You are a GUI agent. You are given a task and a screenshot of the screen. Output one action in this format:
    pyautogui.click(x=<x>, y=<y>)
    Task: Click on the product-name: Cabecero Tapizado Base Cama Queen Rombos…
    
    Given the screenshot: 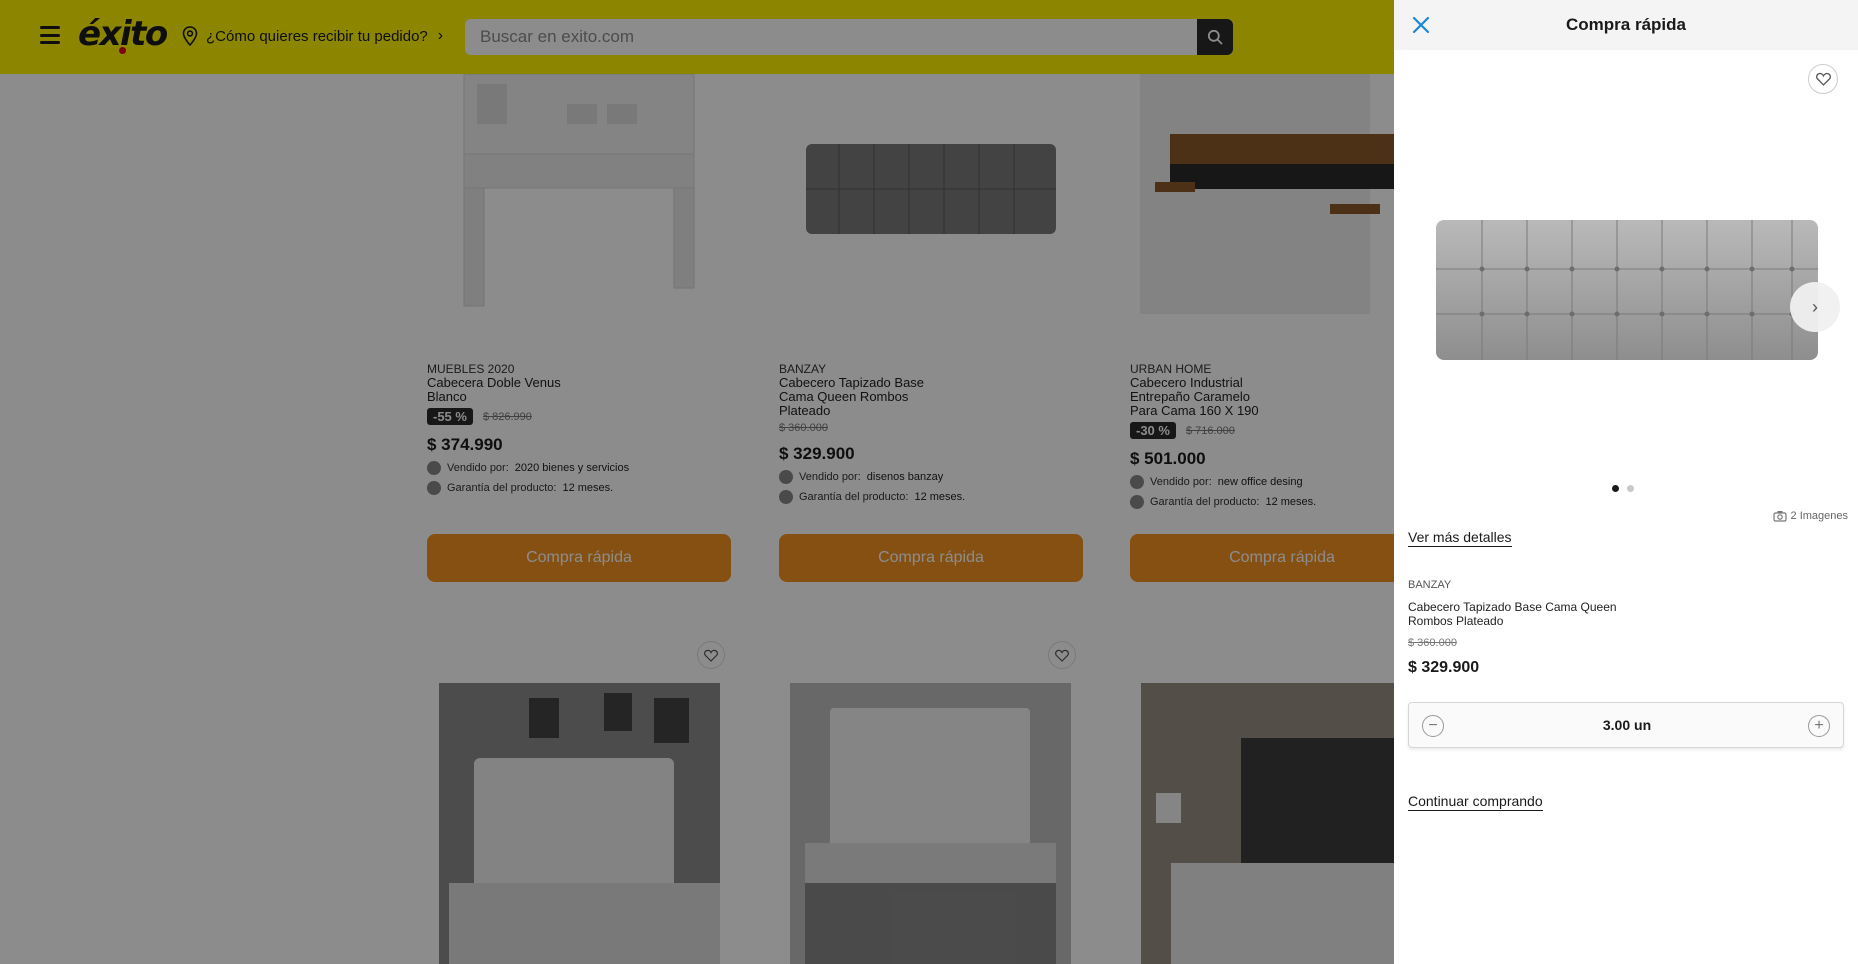 What is the action you would take?
    pyautogui.click(x=1512, y=614)
    